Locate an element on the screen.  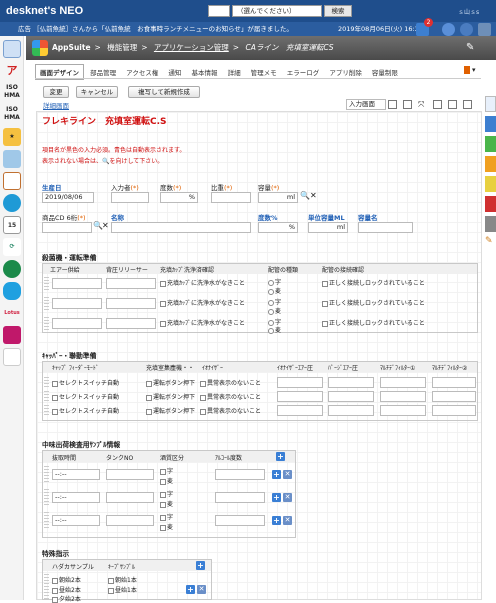
clear-icon: ✕ is located at coordinates (313, 195).